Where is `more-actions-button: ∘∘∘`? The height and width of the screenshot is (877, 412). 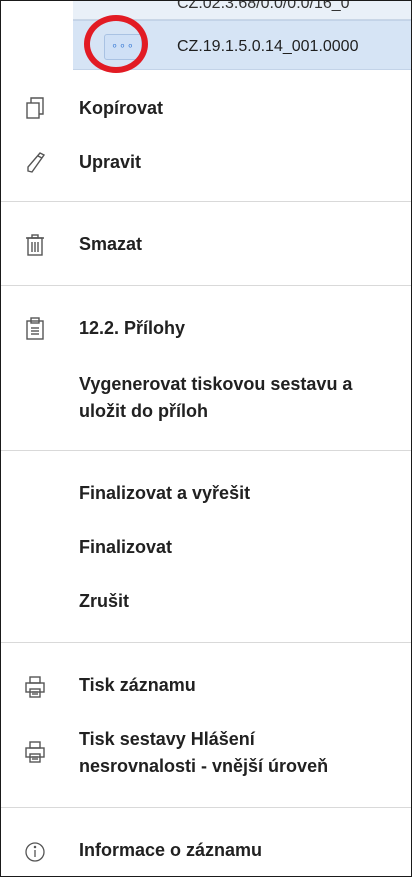 more-actions-button: ∘∘∘ is located at coordinates (123, 47).